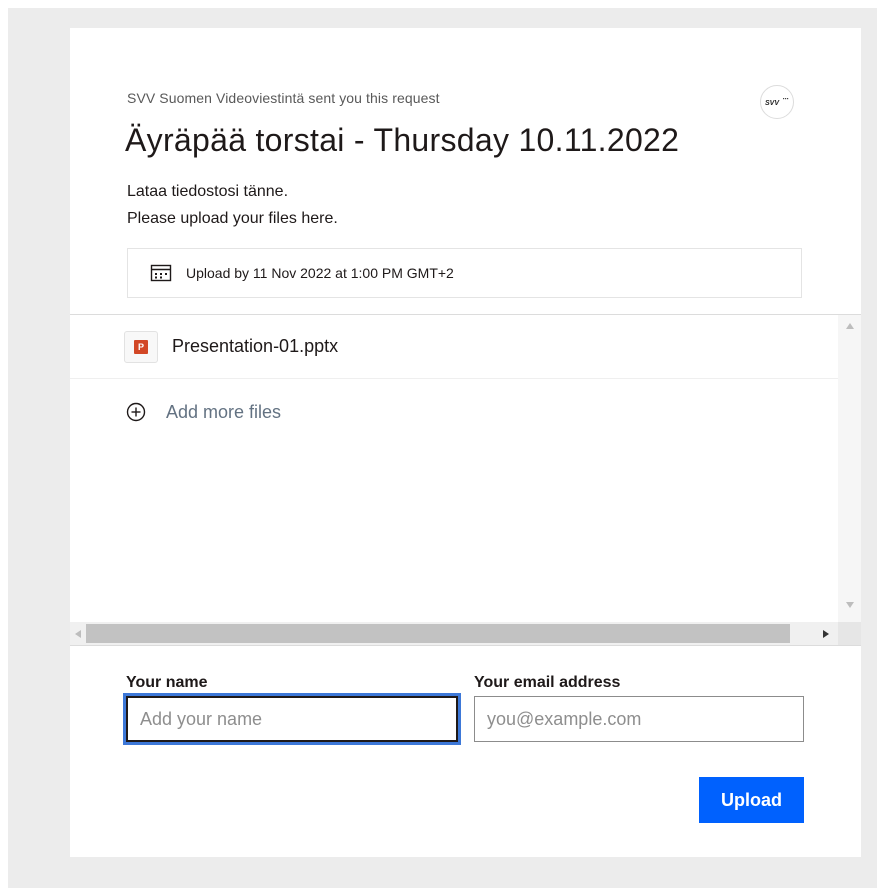 The height and width of the screenshot is (888, 877). I want to click on svv-logo-icon: SVV, so click(777, 102).